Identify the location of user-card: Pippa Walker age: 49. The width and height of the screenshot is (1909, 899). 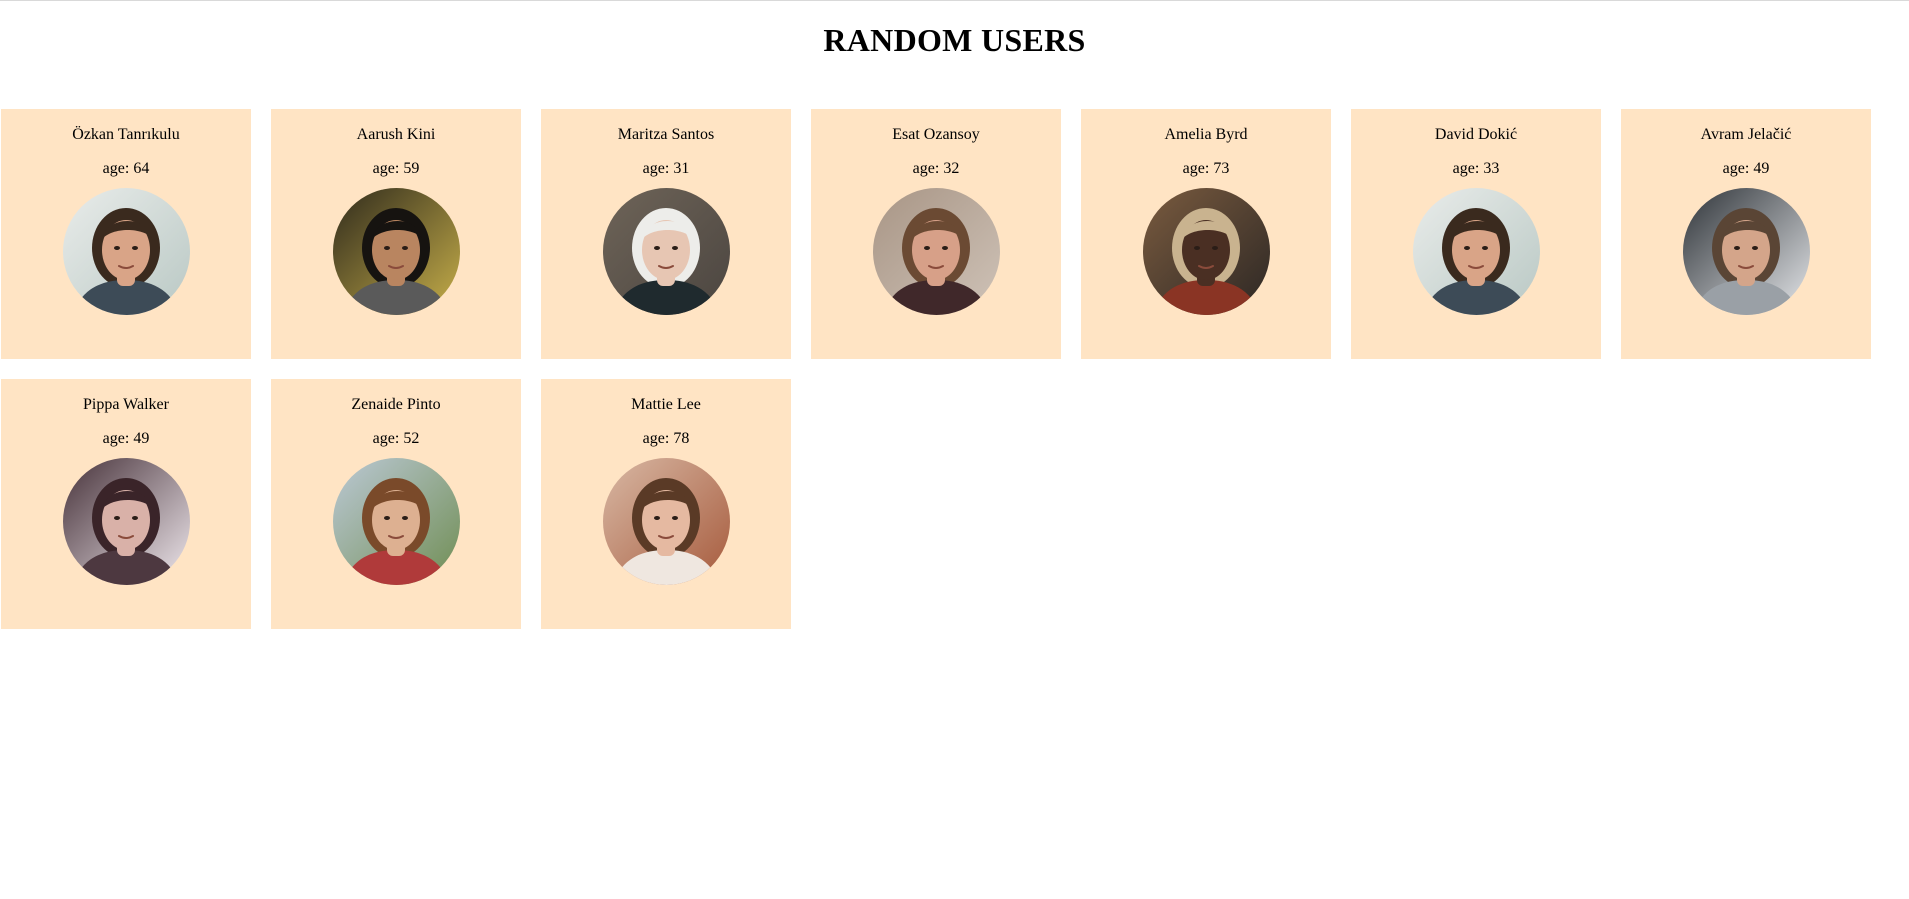
(126, 504).